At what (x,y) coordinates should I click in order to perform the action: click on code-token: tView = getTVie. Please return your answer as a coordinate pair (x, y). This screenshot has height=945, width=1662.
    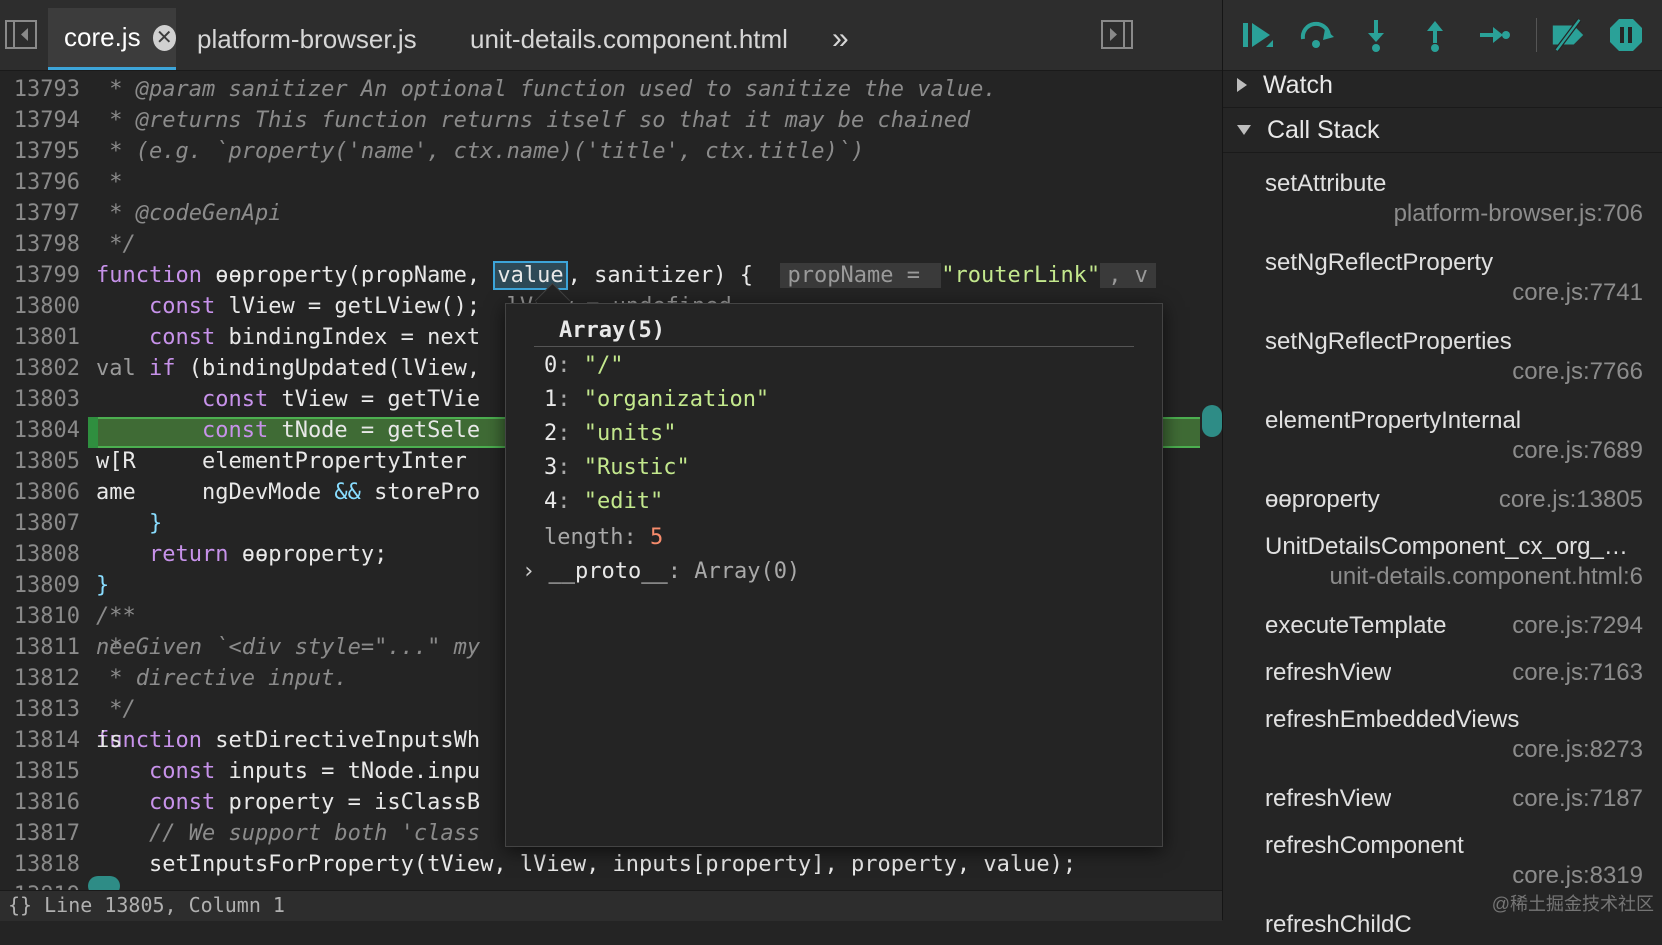
    Looking at the image, I should click on (374, 399).